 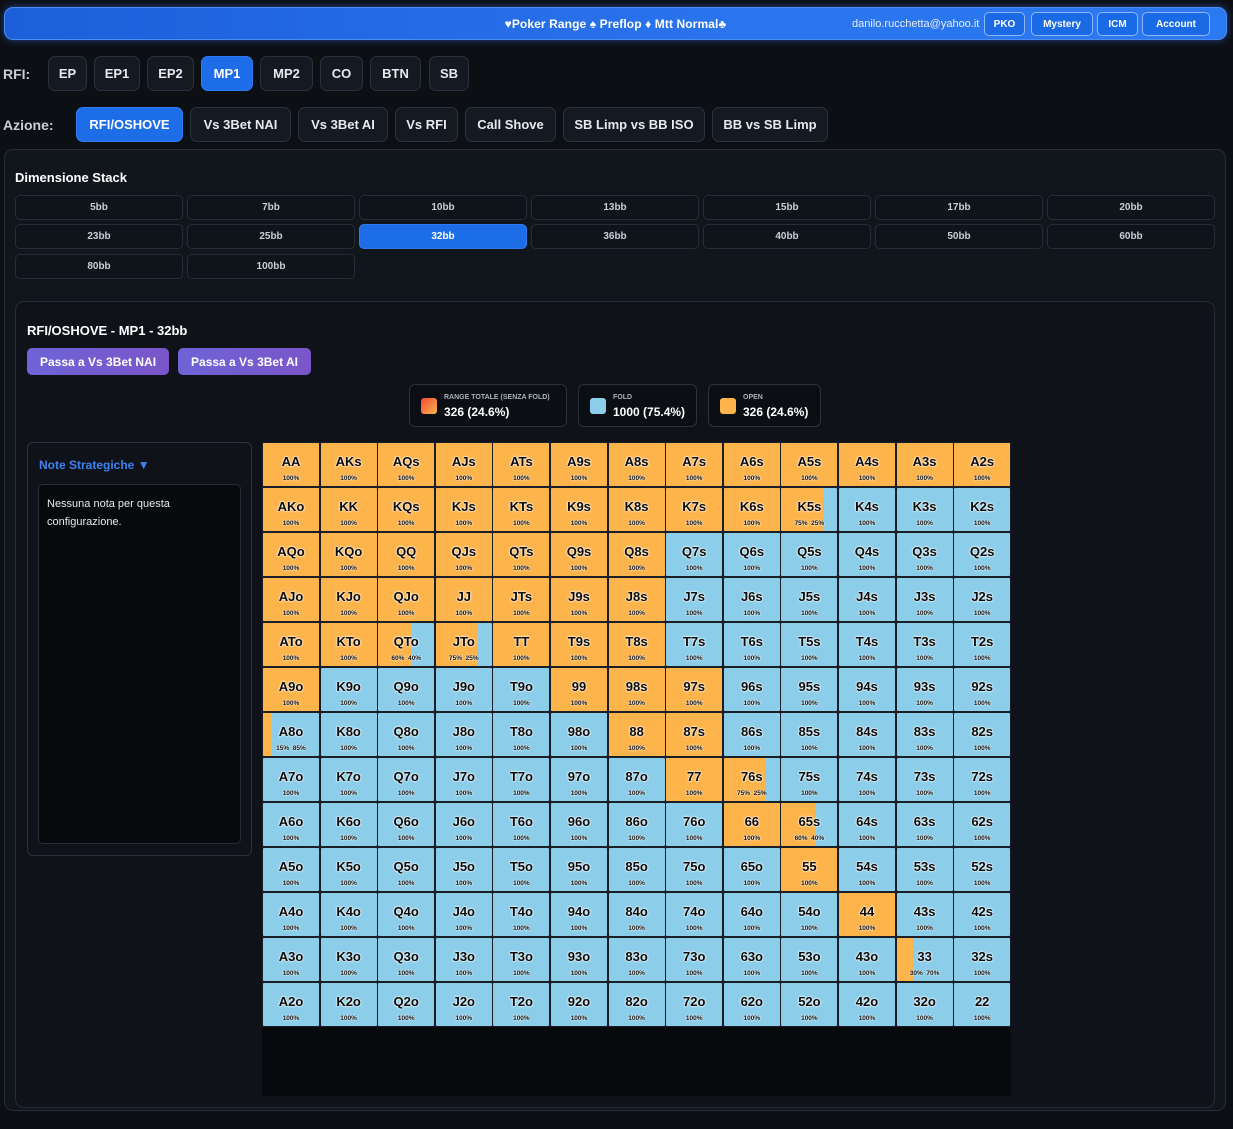 I want to click on hand-cell-76o: 76o 100%, so click(x=694, y=824).